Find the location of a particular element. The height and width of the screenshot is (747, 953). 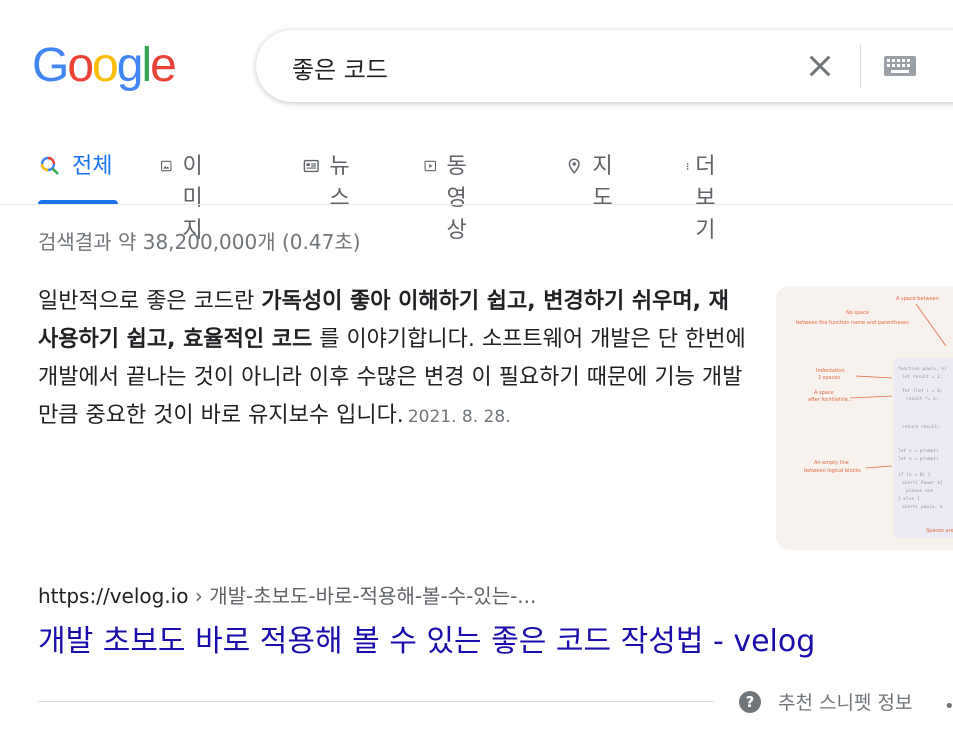

logo-letter: G is located at coordinates (50, 65).